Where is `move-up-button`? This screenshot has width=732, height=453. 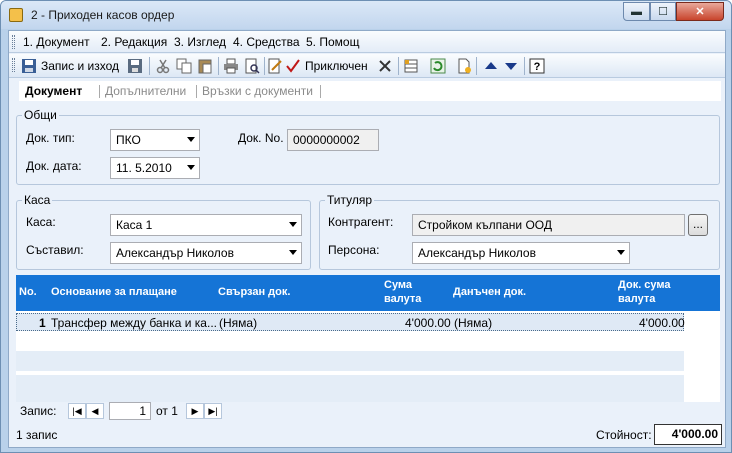 move-up-button is located at coordinates (491, 66).